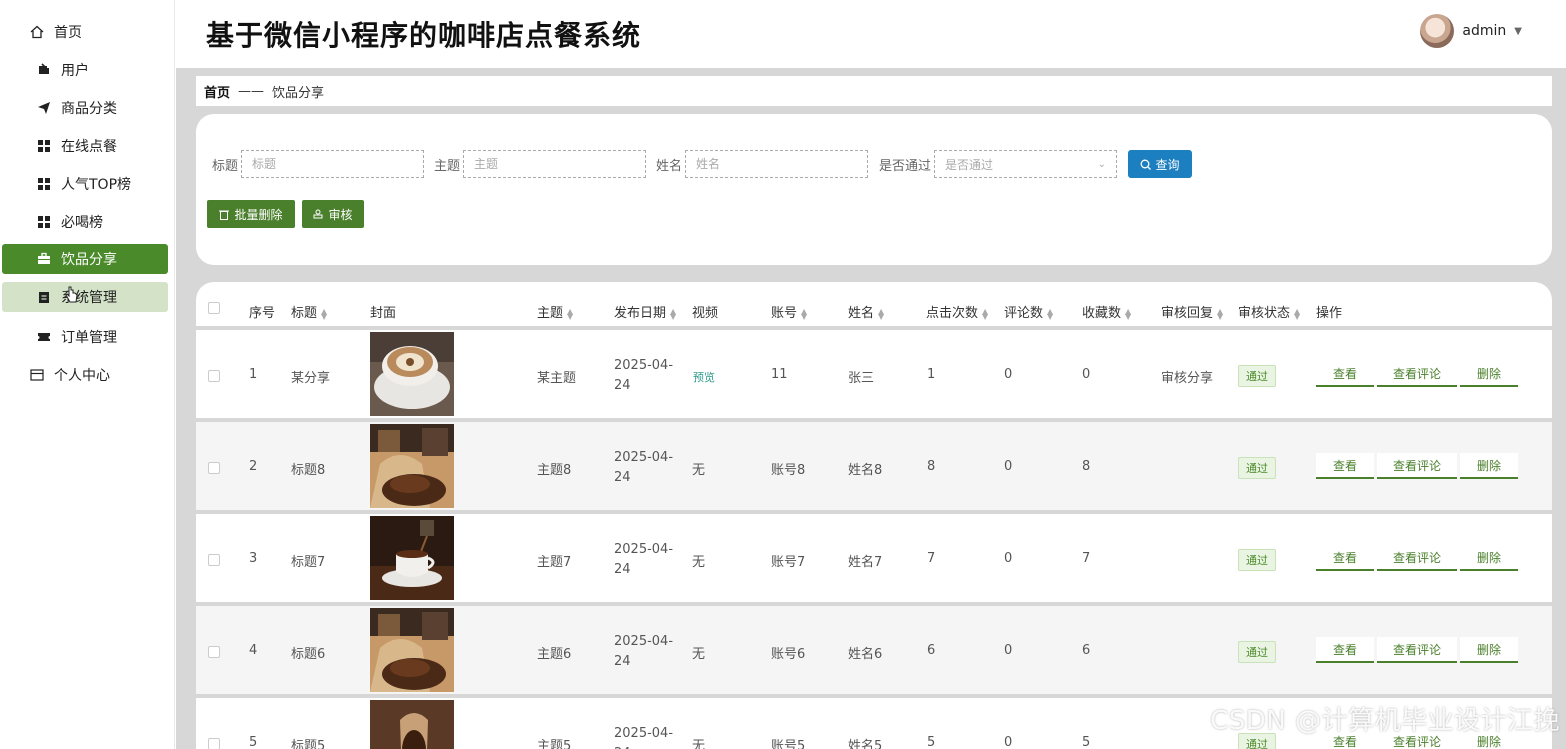 The width and height of the screenshot is (1566, 749). I want to click on select-all-checkbox, so click(214, 308).